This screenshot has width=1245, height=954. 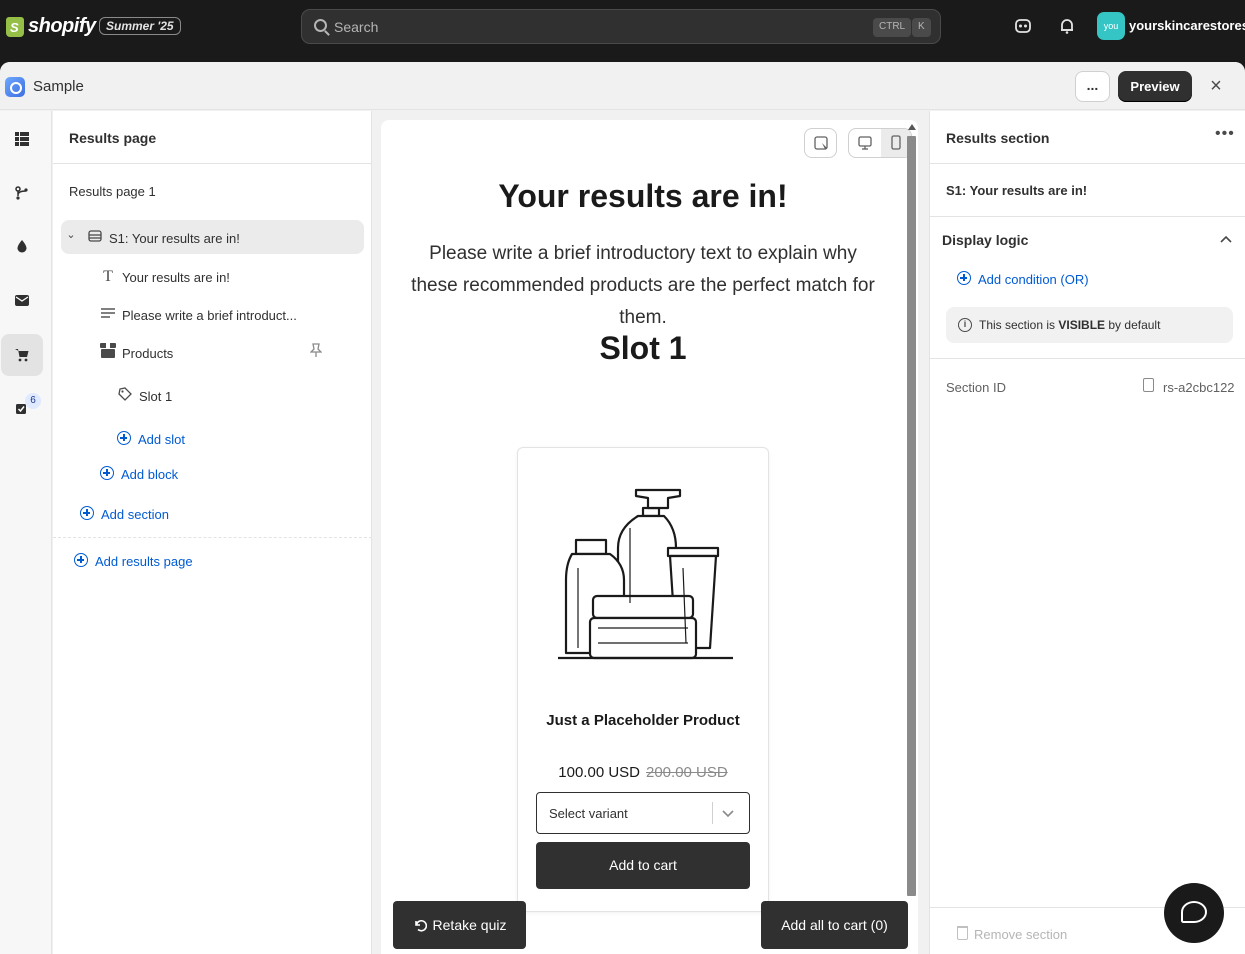 I want to click on chat-launcher-button, so click(x=1194, y=913).